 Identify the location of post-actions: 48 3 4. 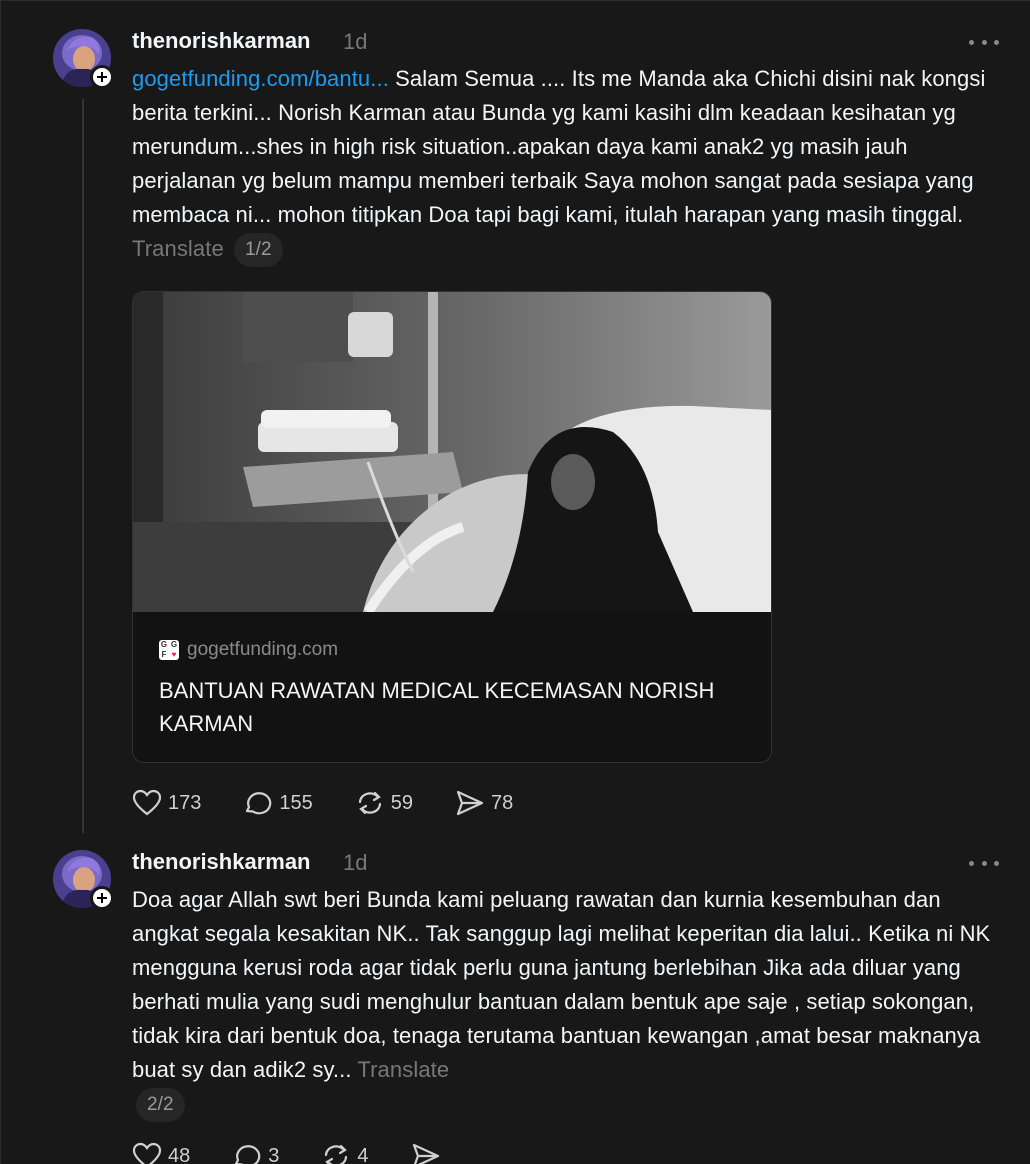
(310, 1153).